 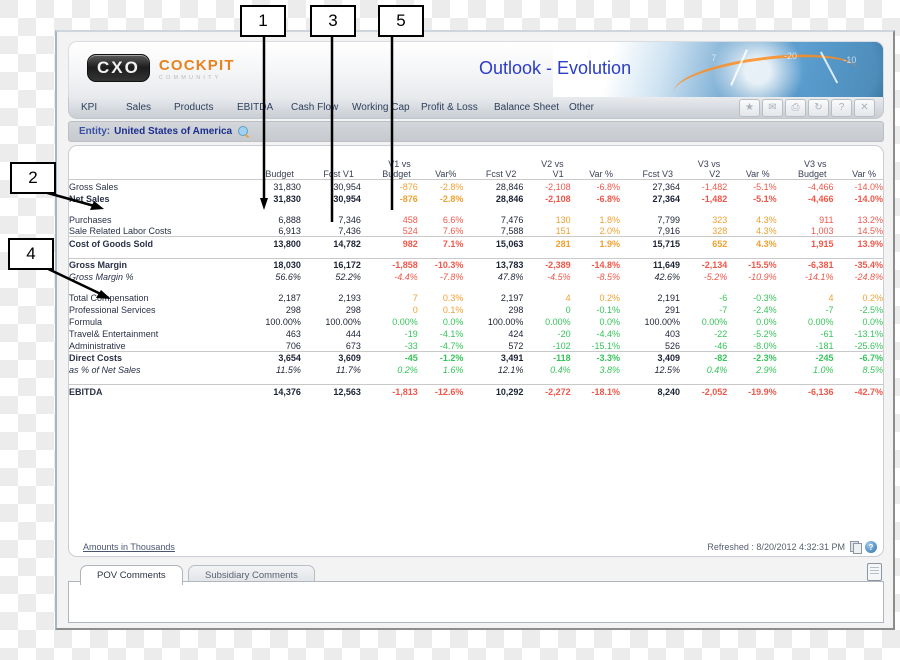 I want to click on table-cell: -45, so click(x=389, y=356).